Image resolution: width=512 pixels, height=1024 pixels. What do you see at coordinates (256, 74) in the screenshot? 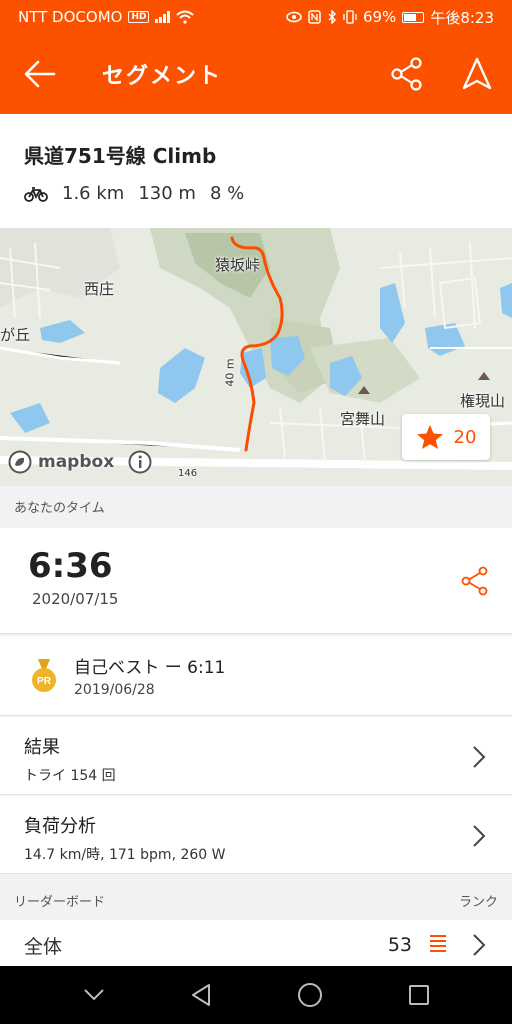
I see `app-bar: セグメント` at bounding box center [256, 74].